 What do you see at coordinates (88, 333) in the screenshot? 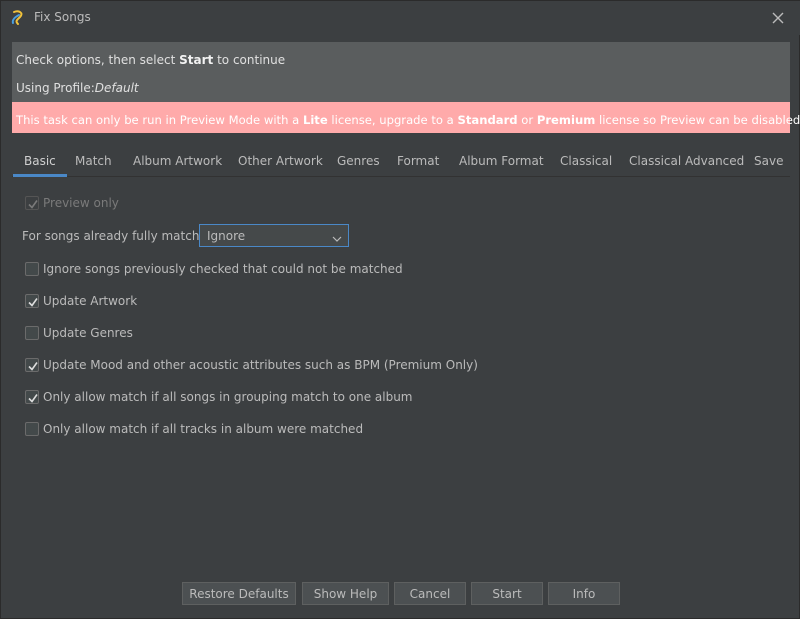
I see `update-genres-label: Update Genres` at bounding box center [88, 333].